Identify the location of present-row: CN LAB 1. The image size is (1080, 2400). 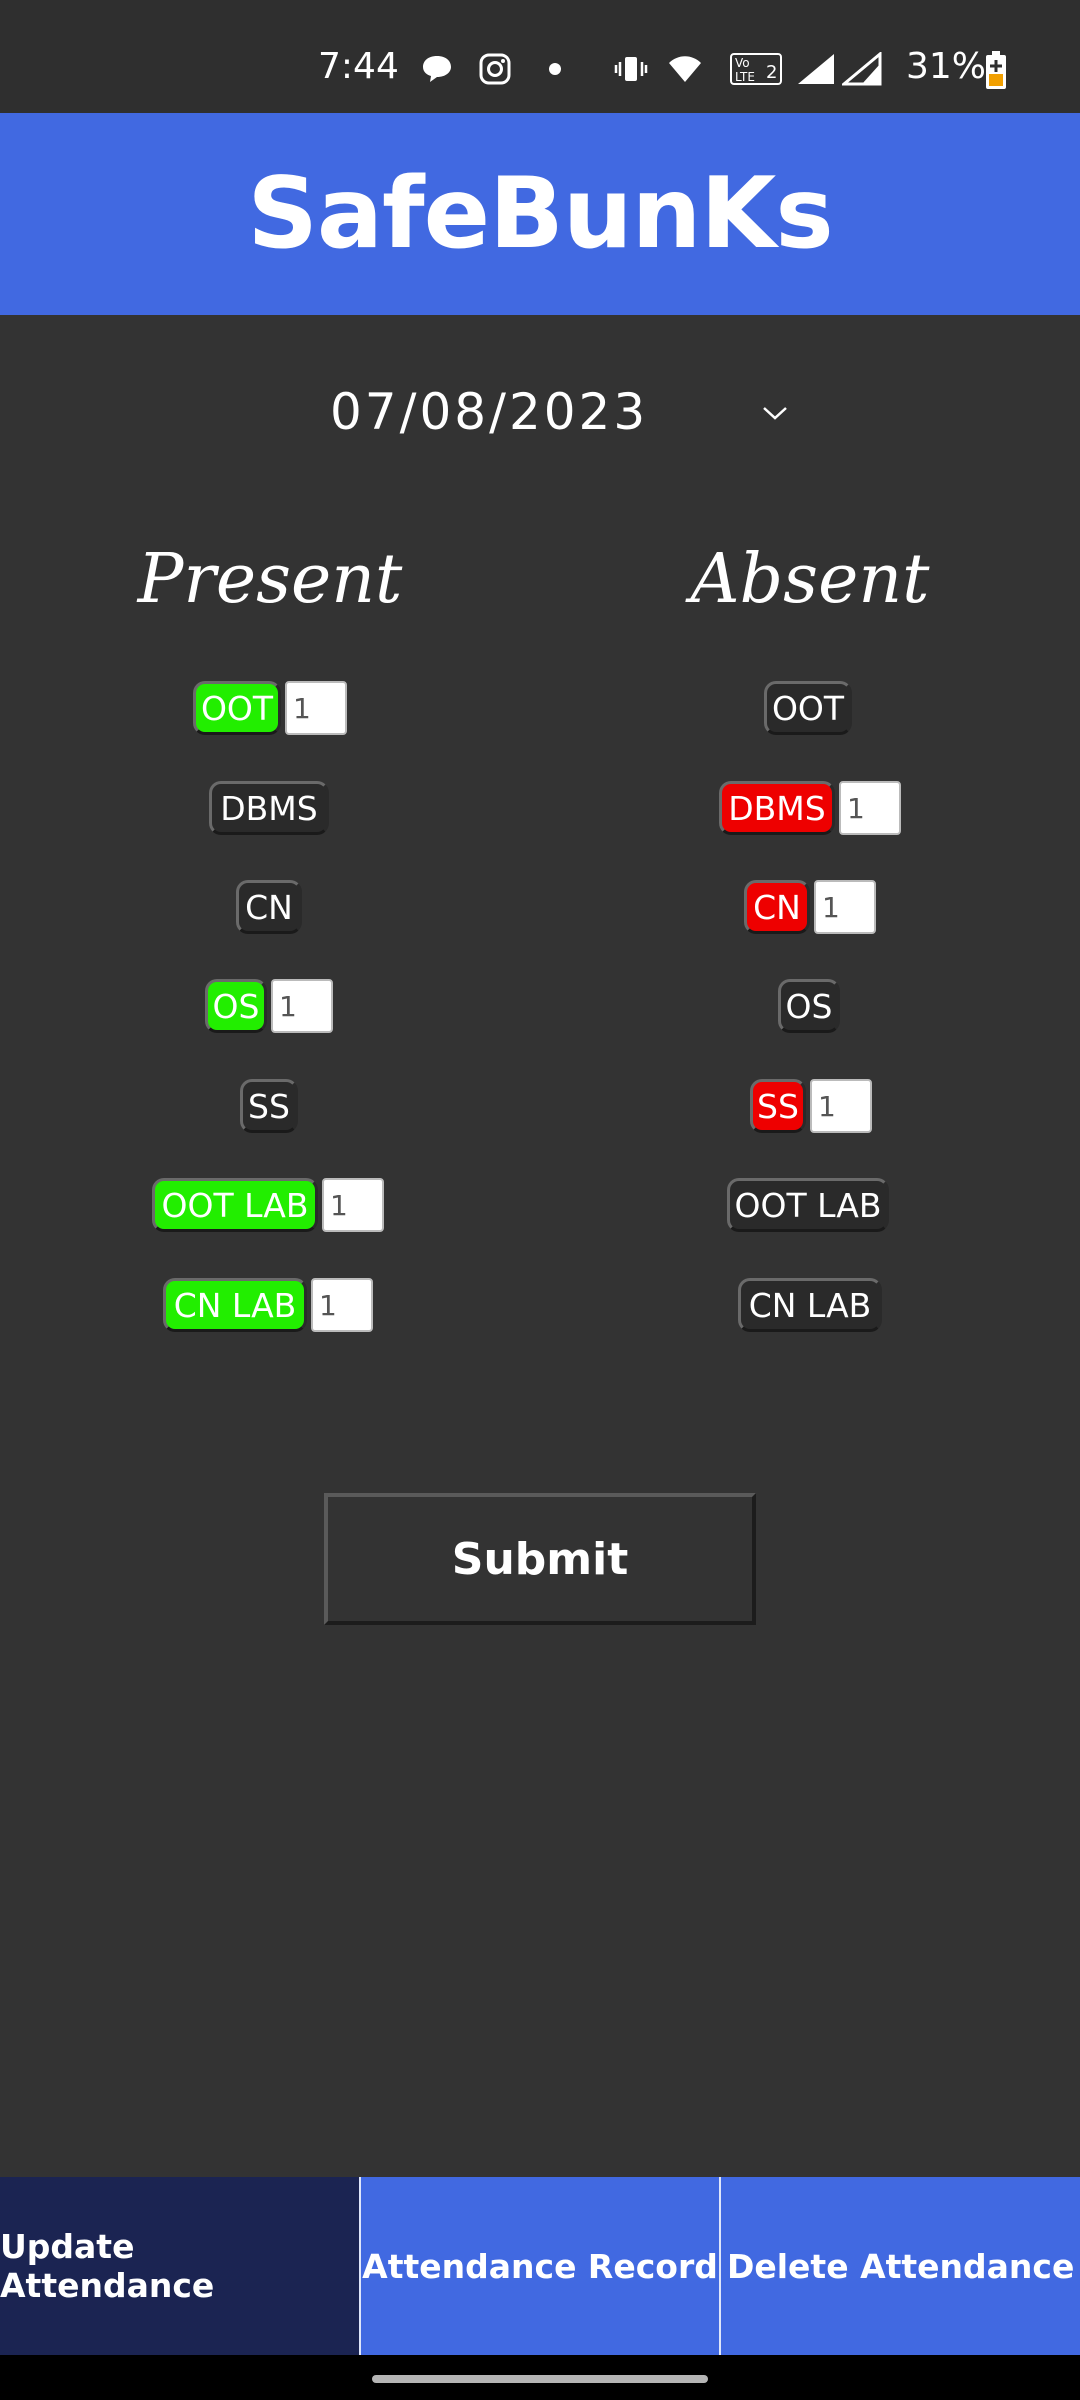
(268, 1305).